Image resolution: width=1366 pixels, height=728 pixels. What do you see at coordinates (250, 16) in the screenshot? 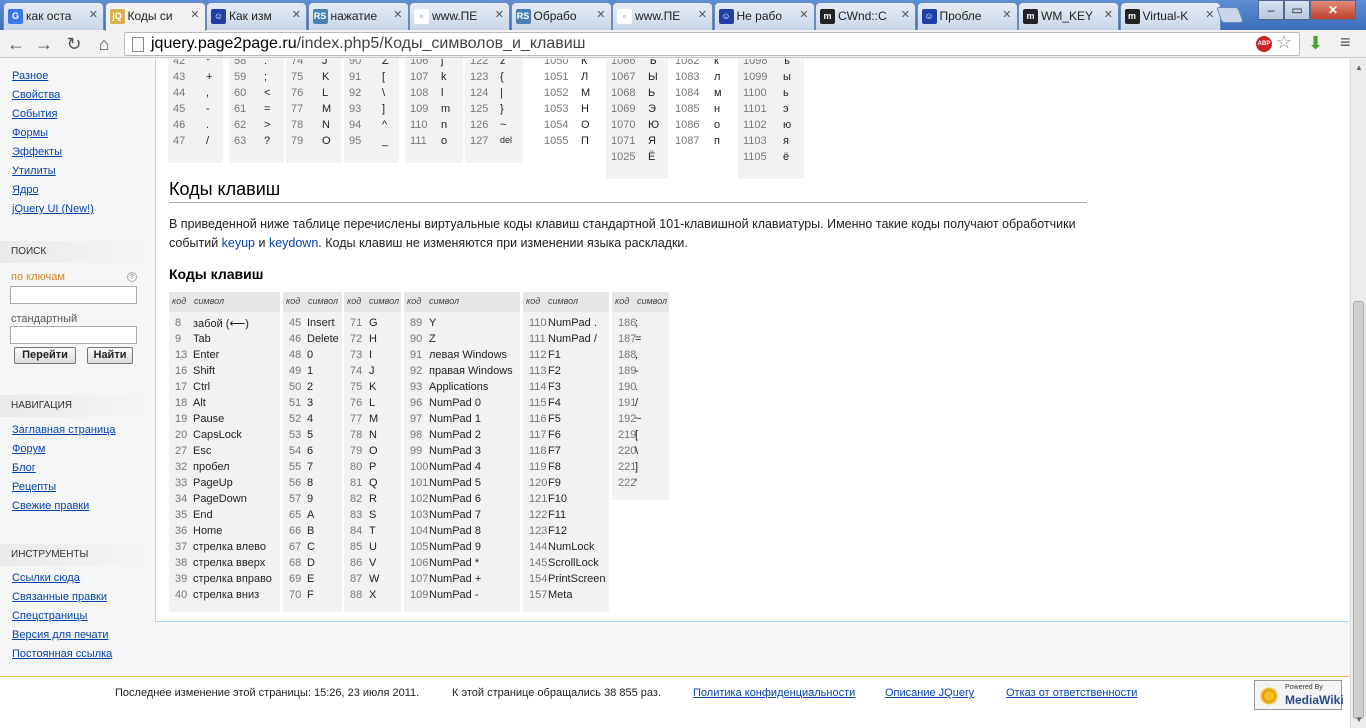
I see `tab-title: Как изм` at bounding box center [250, 16].